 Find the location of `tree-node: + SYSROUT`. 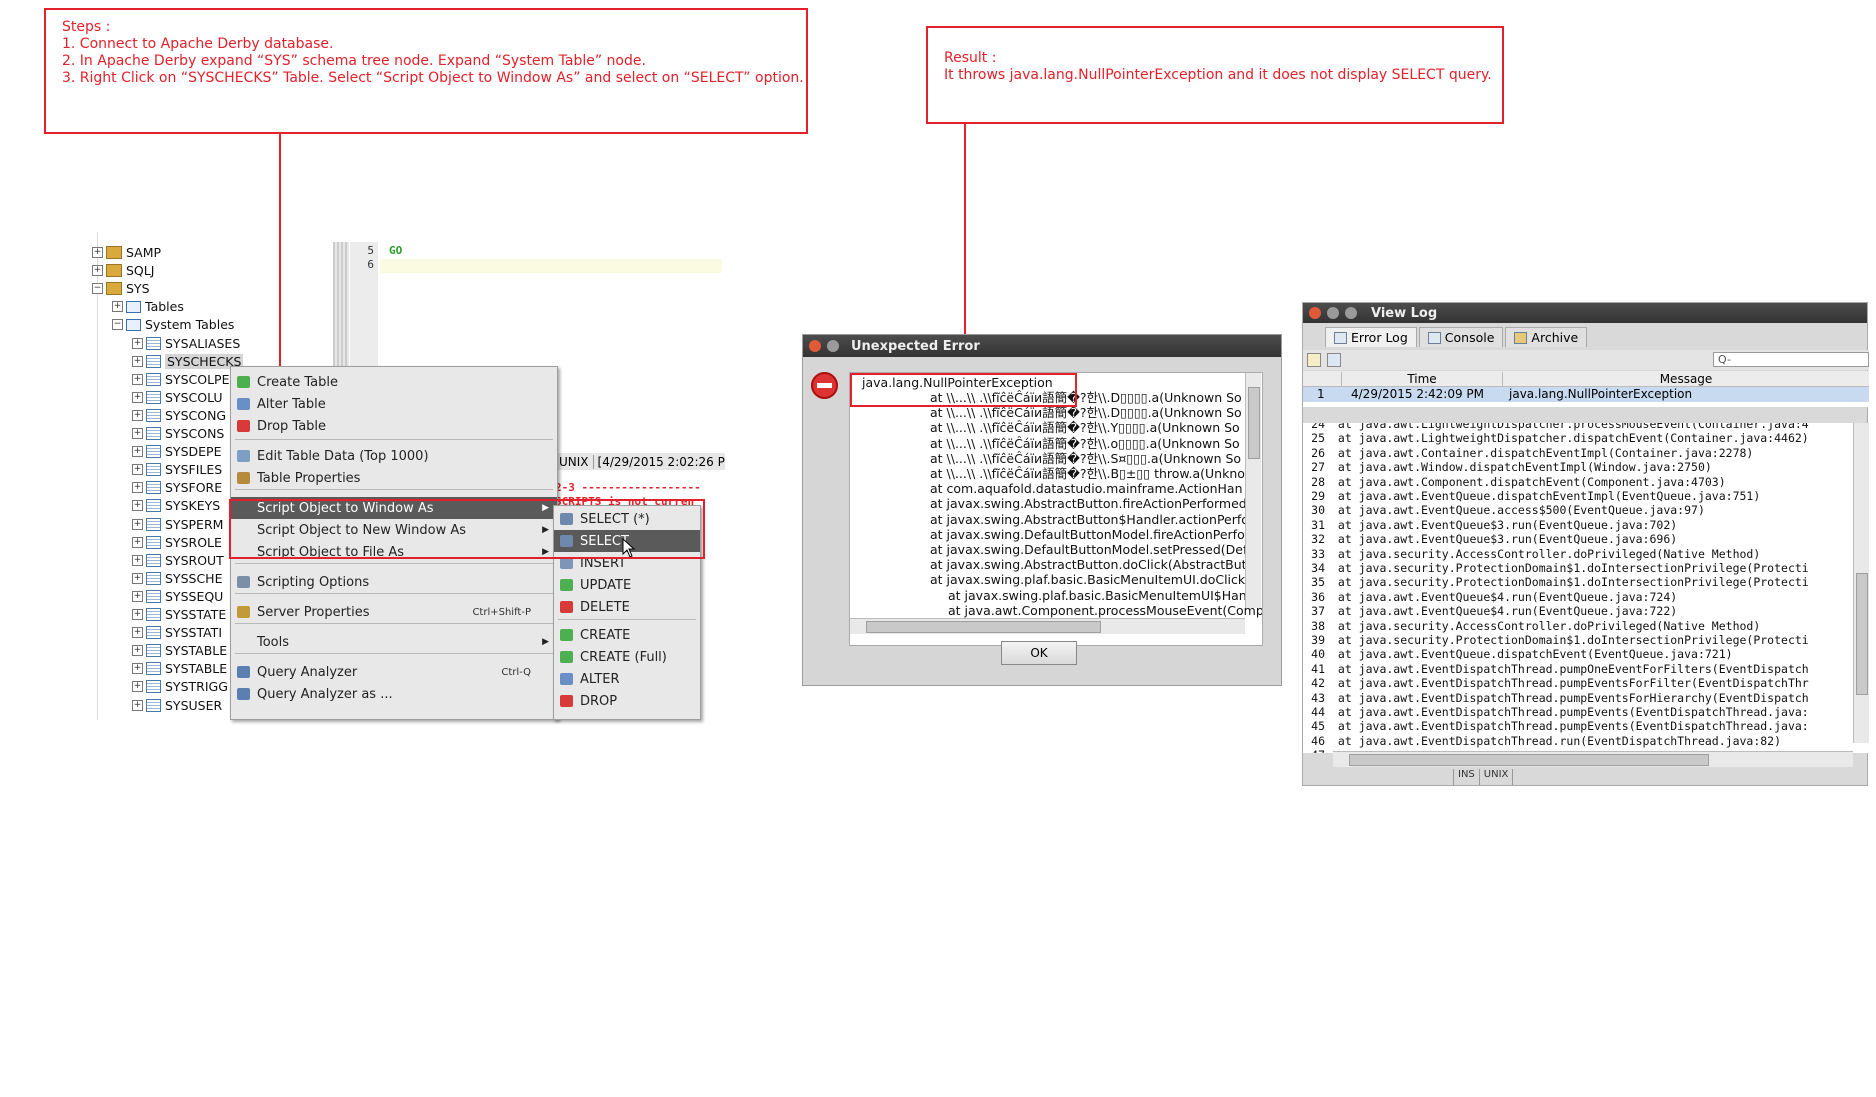

tree-node: + SYSROUT is located at coordinates (178, 560).